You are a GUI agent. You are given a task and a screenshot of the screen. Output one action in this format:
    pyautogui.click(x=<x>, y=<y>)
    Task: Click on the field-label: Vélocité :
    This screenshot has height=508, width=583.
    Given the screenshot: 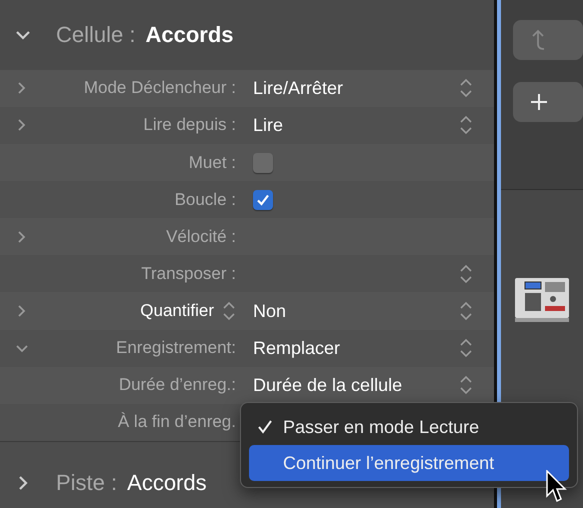 What is the action you would take?
    pyautogui.click(x=201, y=236)
    